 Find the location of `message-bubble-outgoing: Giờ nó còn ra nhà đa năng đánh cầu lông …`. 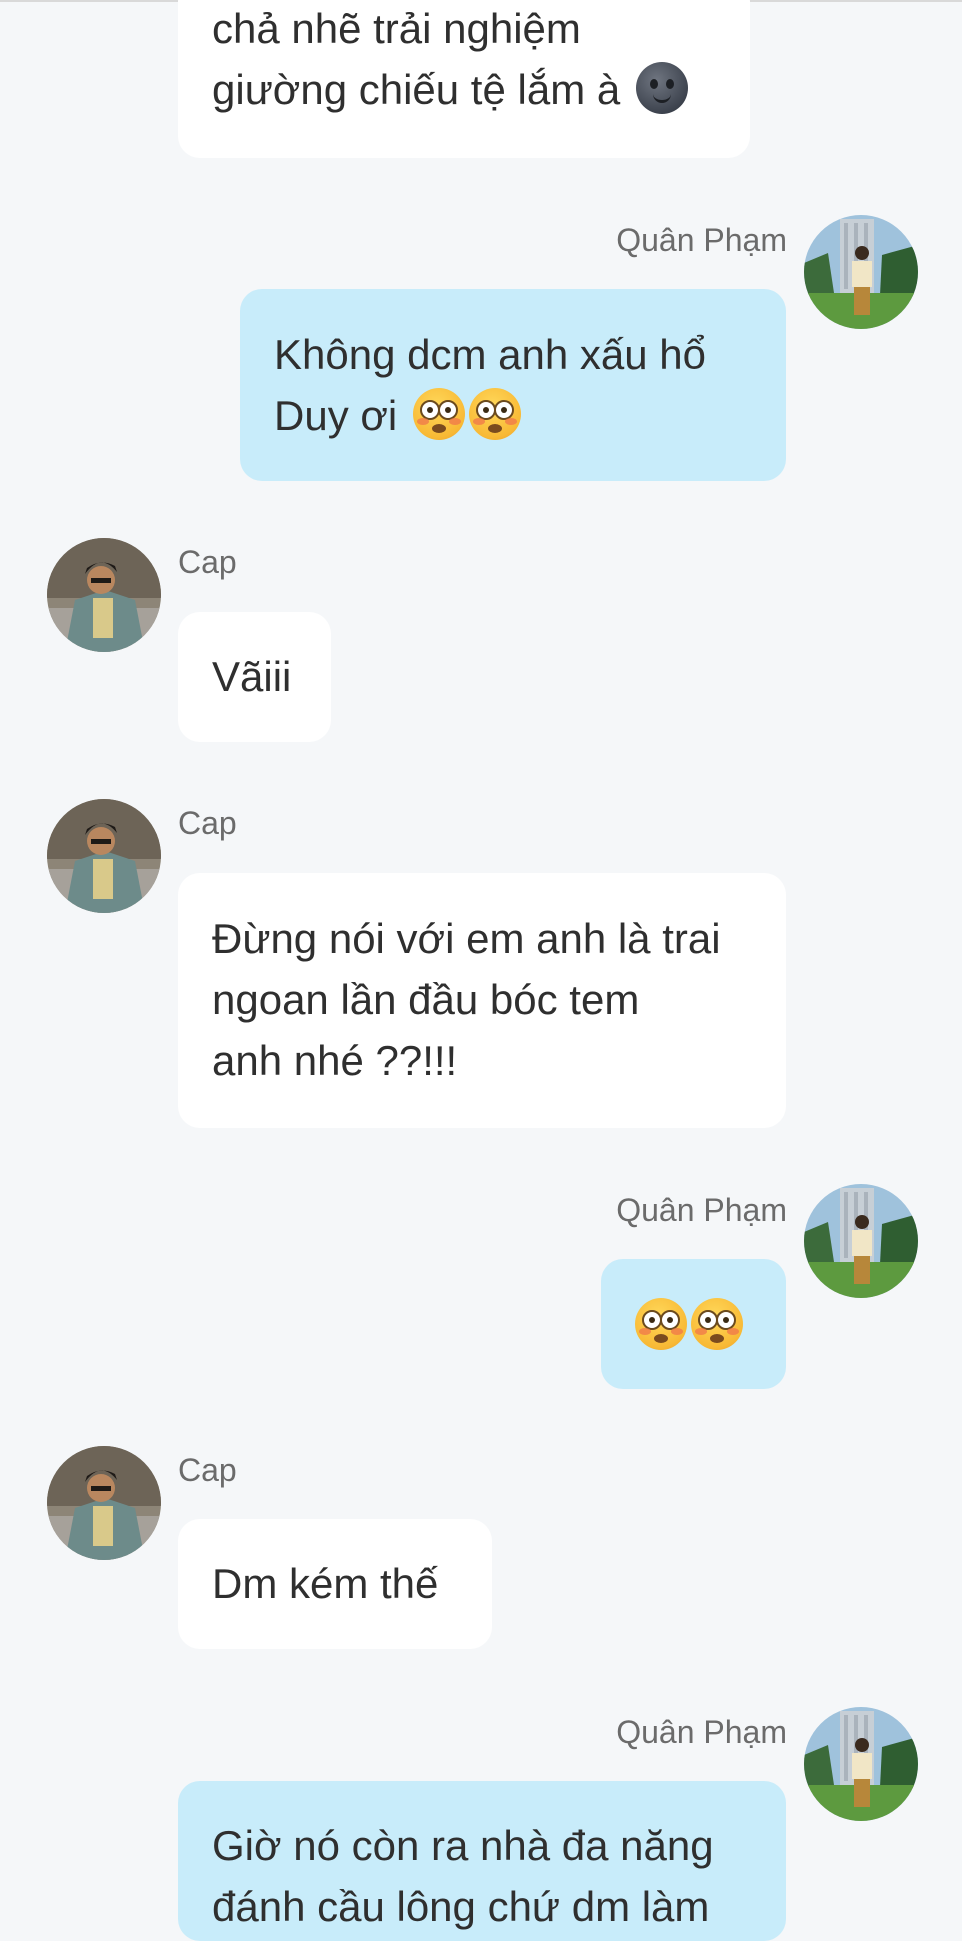

message-bubble-outgoing: Giờ nó còn ra nhà đa năng đánh cầu lông … is located at coordinates (482, 1861).